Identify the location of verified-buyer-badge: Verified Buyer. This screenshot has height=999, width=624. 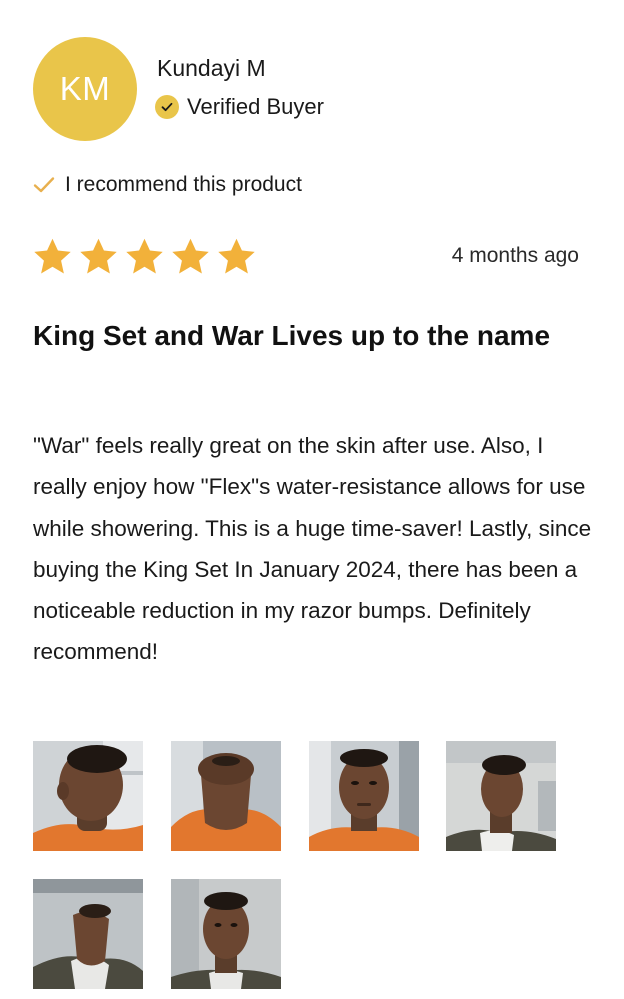
(239, 107).